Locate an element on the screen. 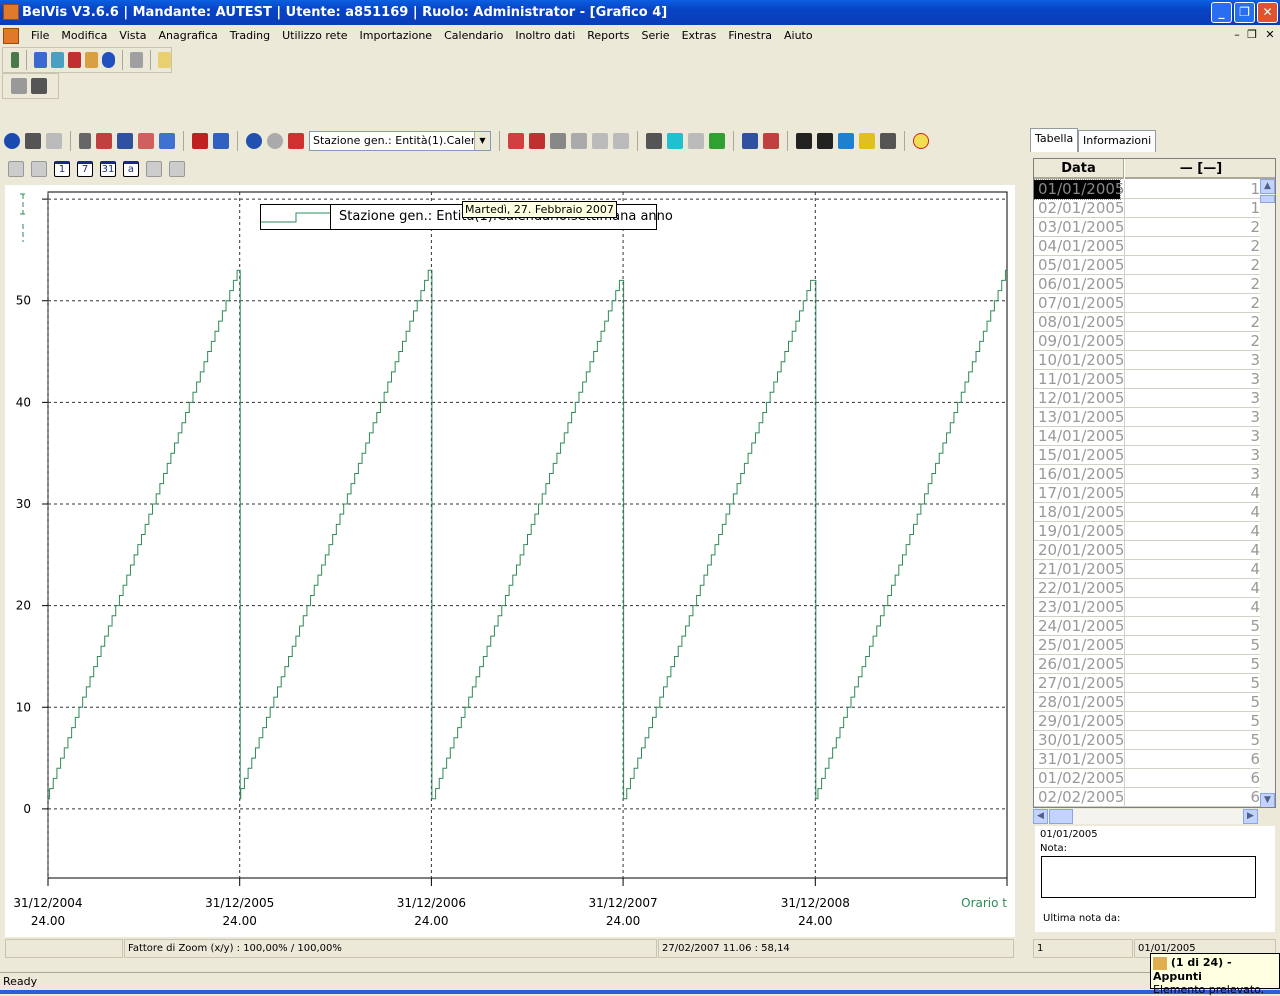 Image resolution: width=1280 pixels, height=996 pixels. undo-icon is located at coordinates (600, 141).